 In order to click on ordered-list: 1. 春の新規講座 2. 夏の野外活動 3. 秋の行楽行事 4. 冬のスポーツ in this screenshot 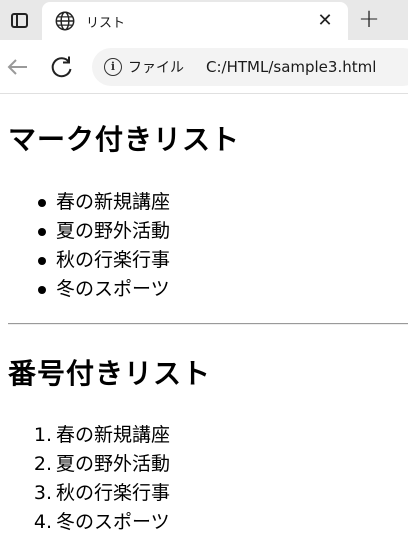, I will do `click(95, 479)`.